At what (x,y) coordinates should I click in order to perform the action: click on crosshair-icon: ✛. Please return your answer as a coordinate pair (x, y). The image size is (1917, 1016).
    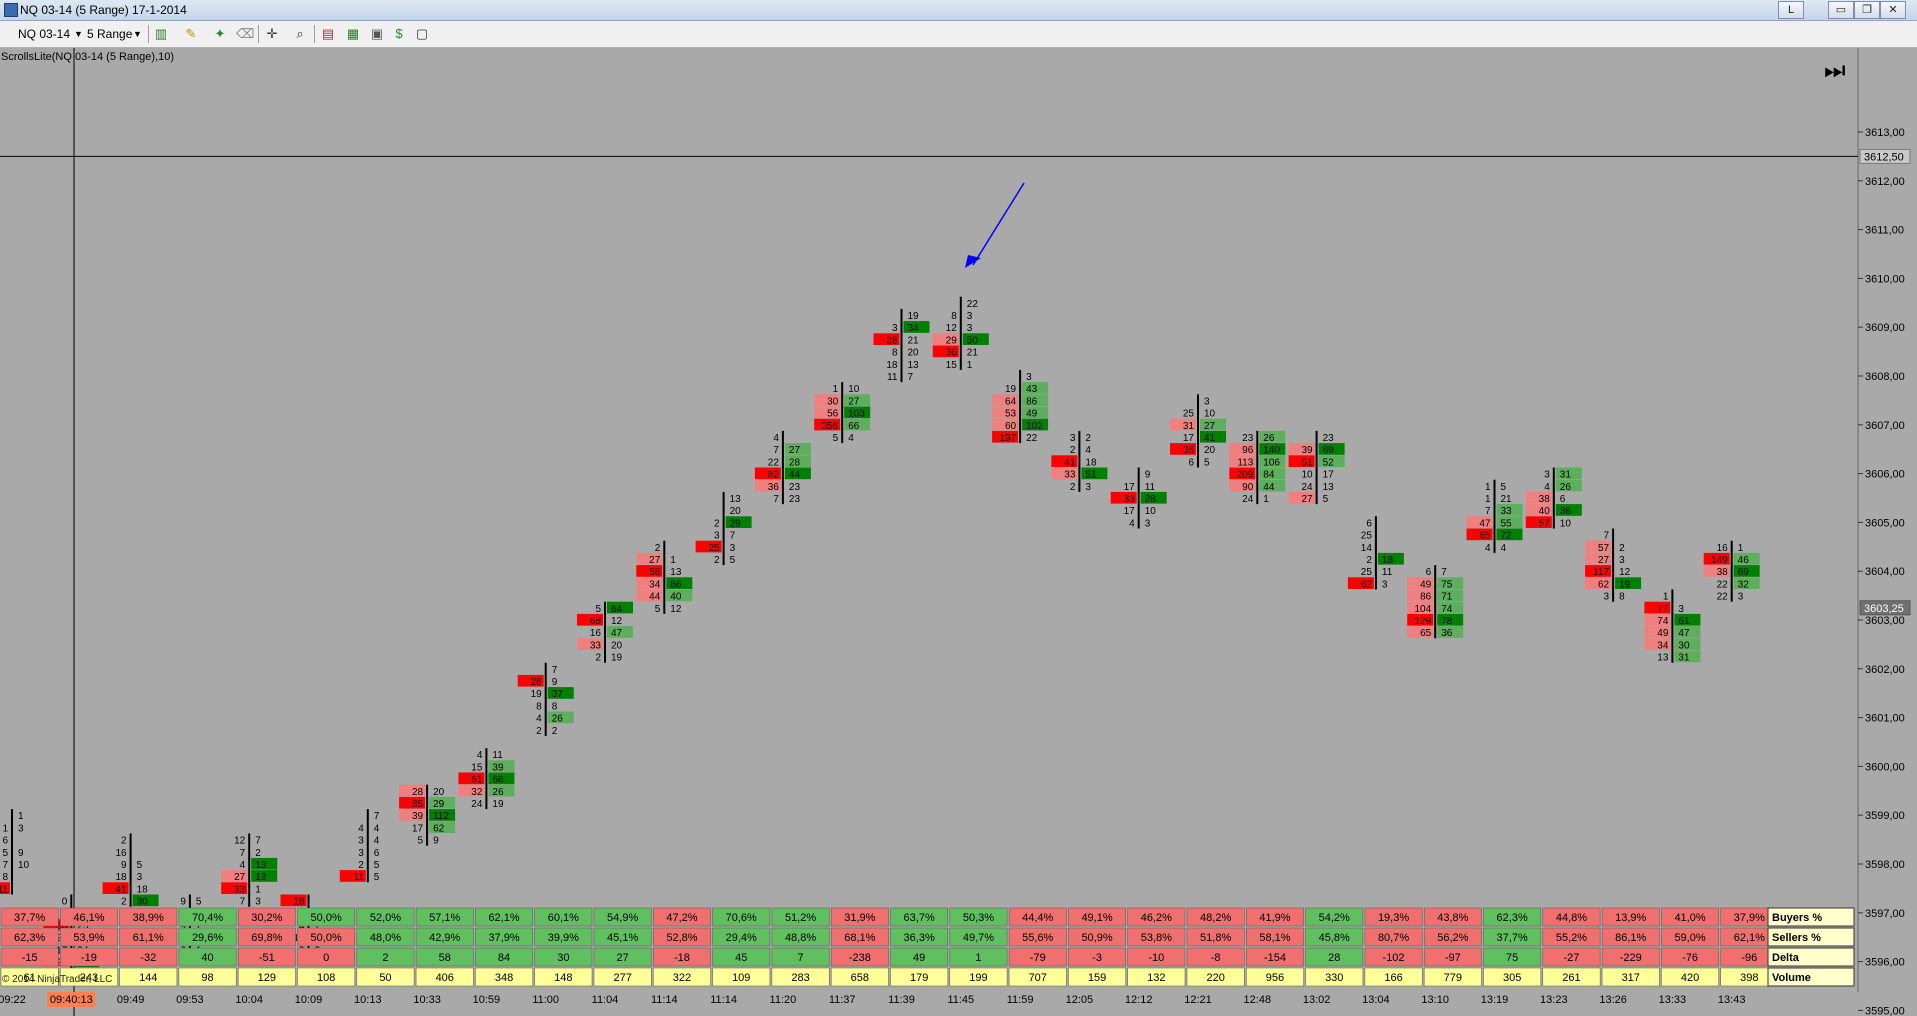
    Looking at the image, I should click on (272, 34).